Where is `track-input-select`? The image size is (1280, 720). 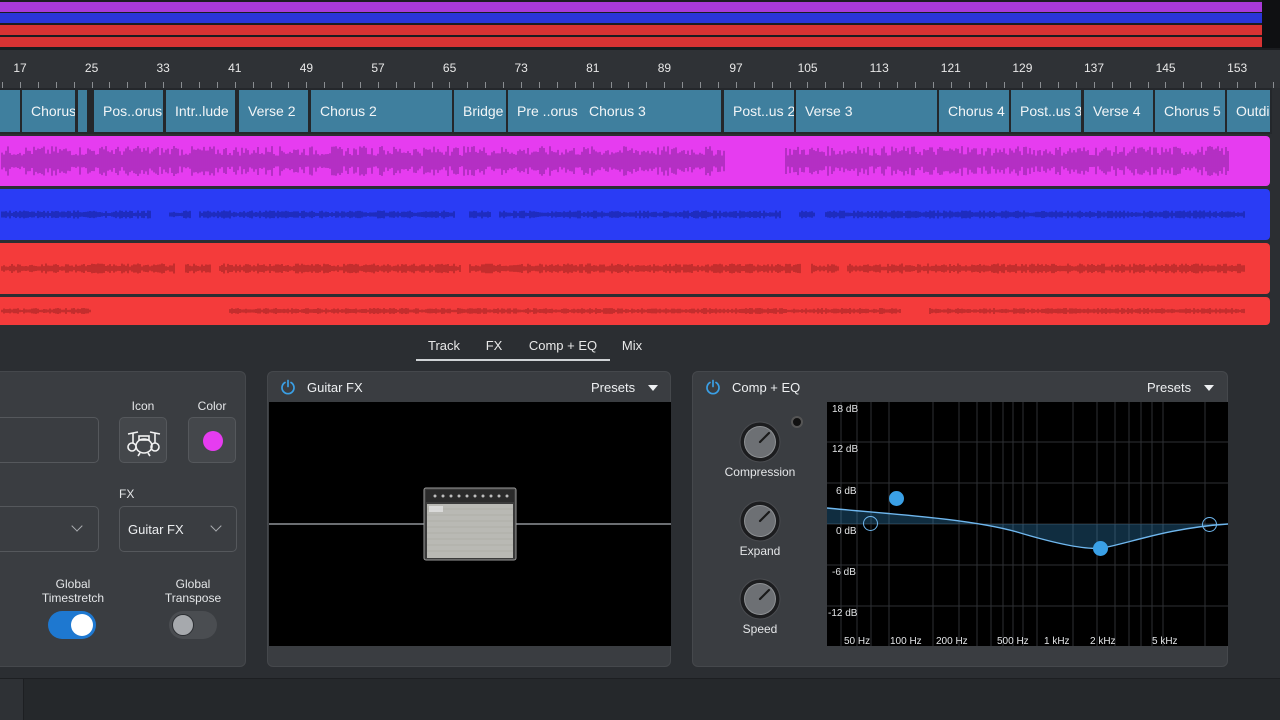 track-input-select is located at coordinates (49, 529).